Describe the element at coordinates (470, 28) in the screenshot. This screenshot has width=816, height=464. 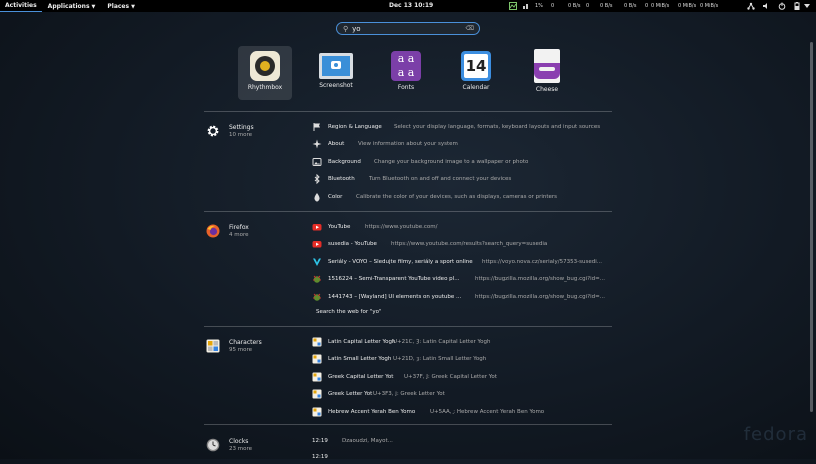
I see `clear-search-icon: ⌫` at that location.